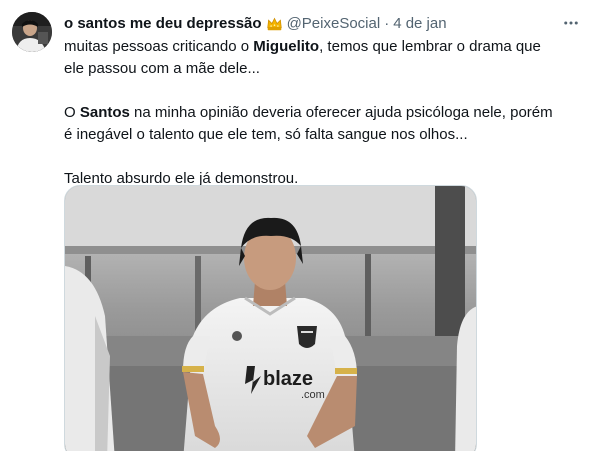 This screenshot has width=606, height=451. I want to click on paragraph-2-text-a: O, so click(72, 112).